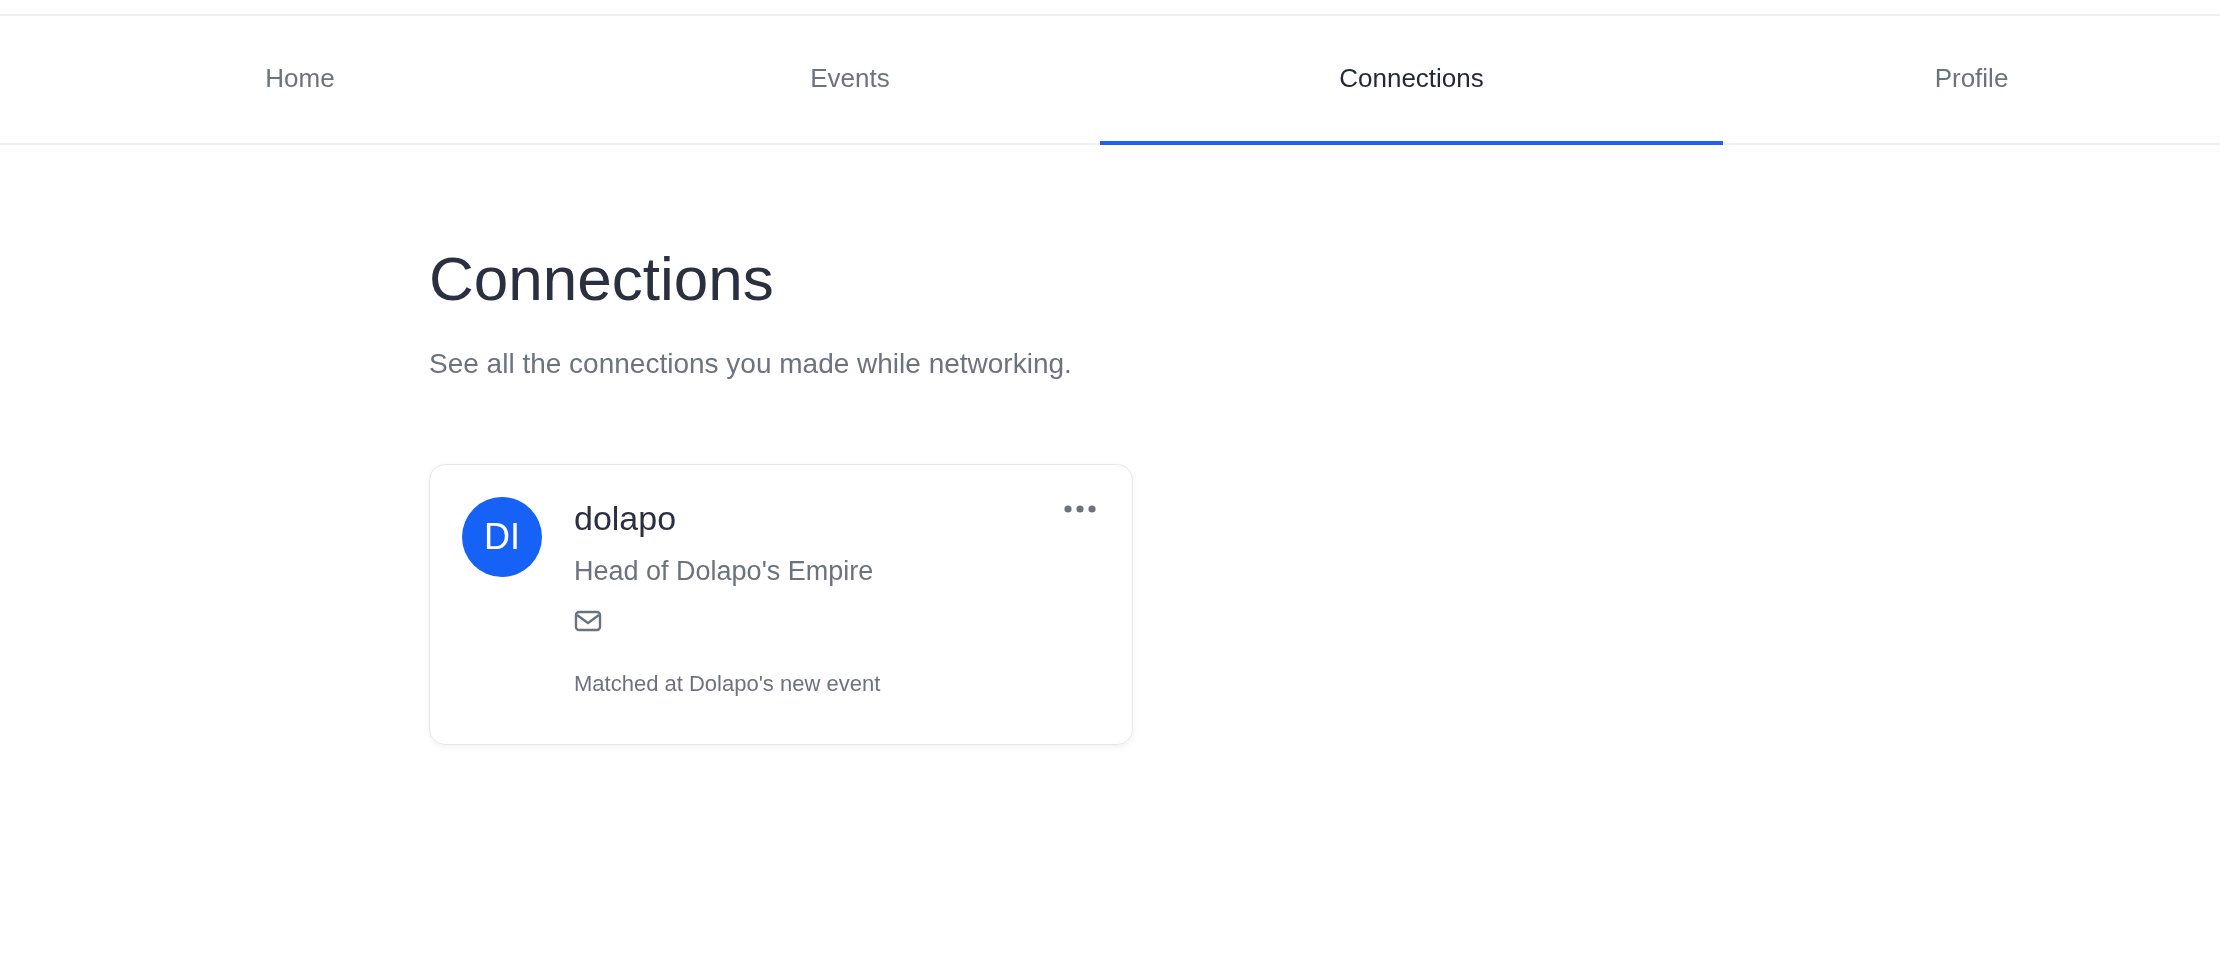 Image resolution: width=2220 pixels, height=954 pixels. What do you see at coordinates (727, 684) in the screenshot?
I see `match-note: Matched at Dolapo's new event` at bounding box center [727, 684].